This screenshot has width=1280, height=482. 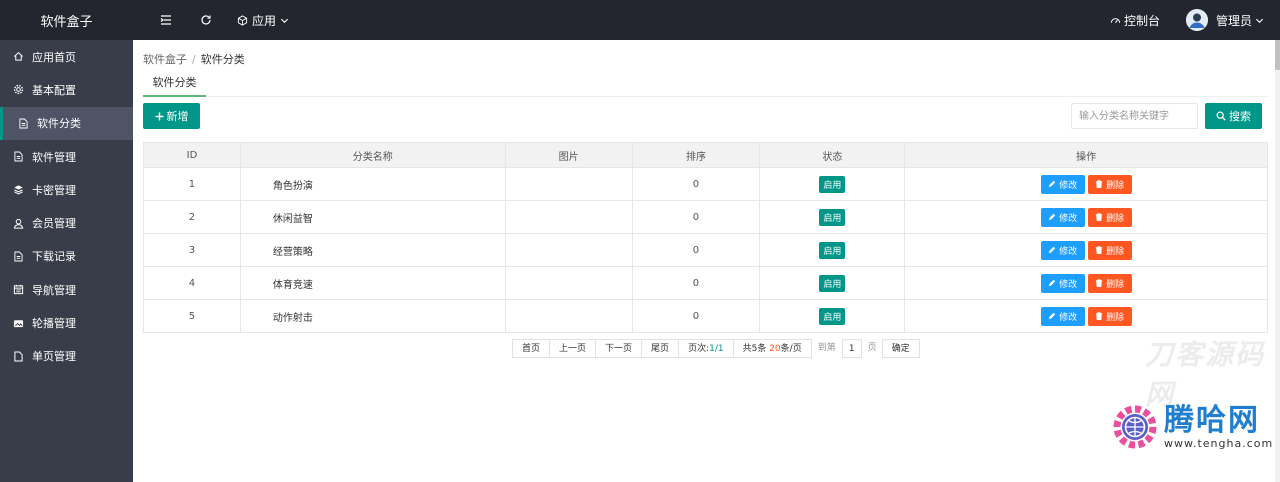 What do you see at coordinates (66, 189) in the screenshot?
I see `sidebar-item-card-key: 卡密管理` at bounding box center [66, 189].